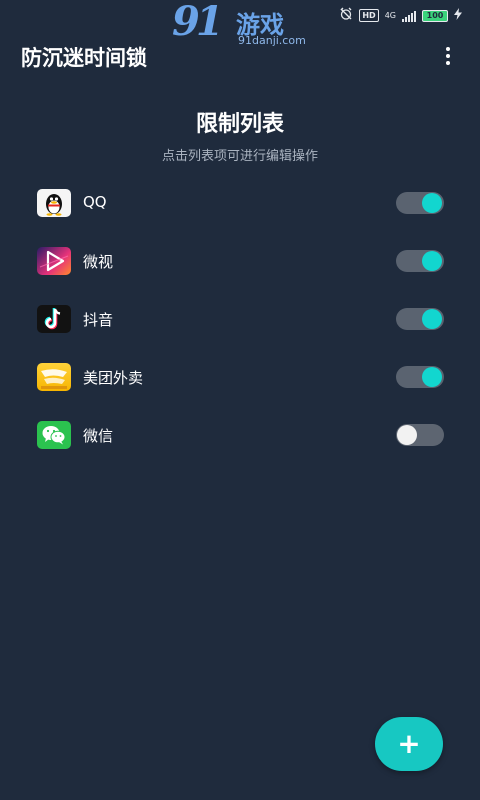 Image resolution: width=480 pixels, height=800 pixels. What do you see at coordinates (54, 319) in the screenshot?
I see `douyin-icon` at bounding box center [54, 319].